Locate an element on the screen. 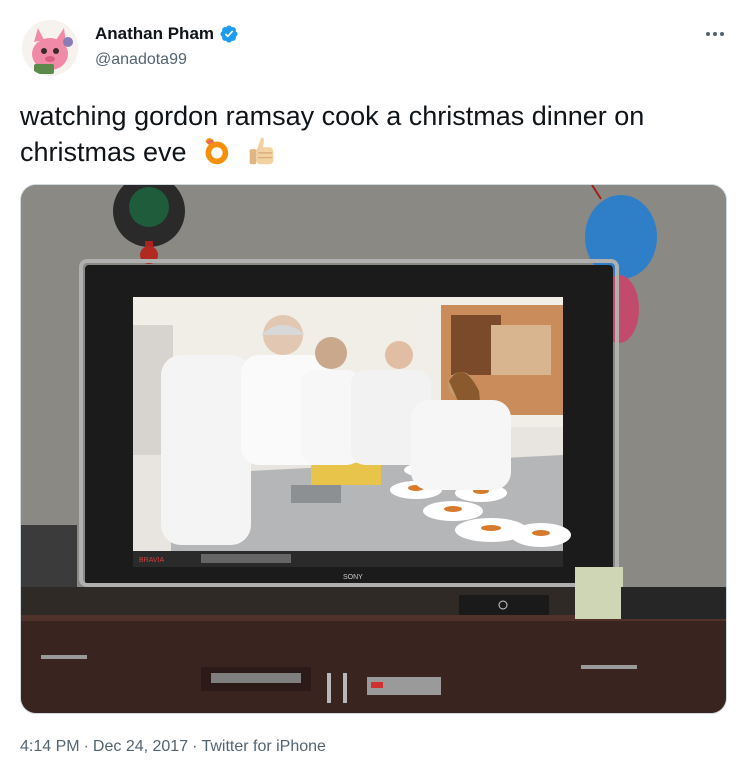  author-name: Anathan Pham is located at coordinates (154, 34).